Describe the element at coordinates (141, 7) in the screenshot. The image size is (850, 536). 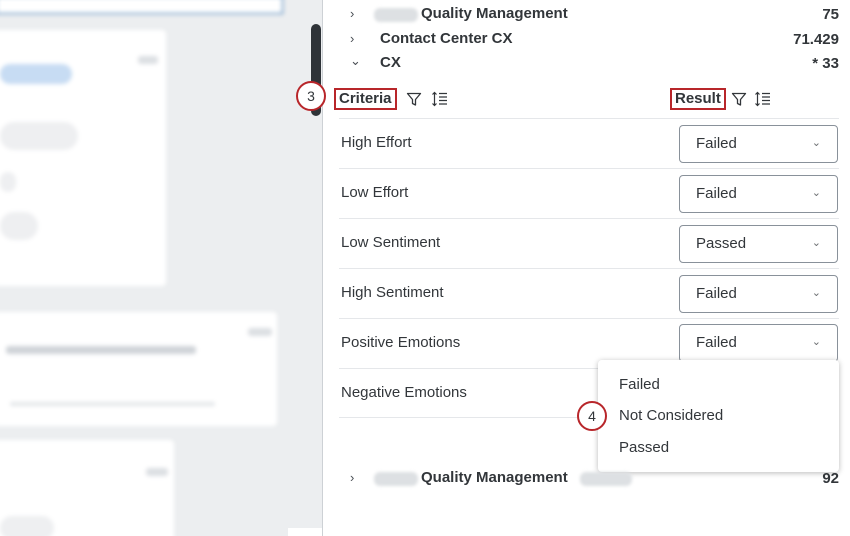
I see `search-input` at that location.